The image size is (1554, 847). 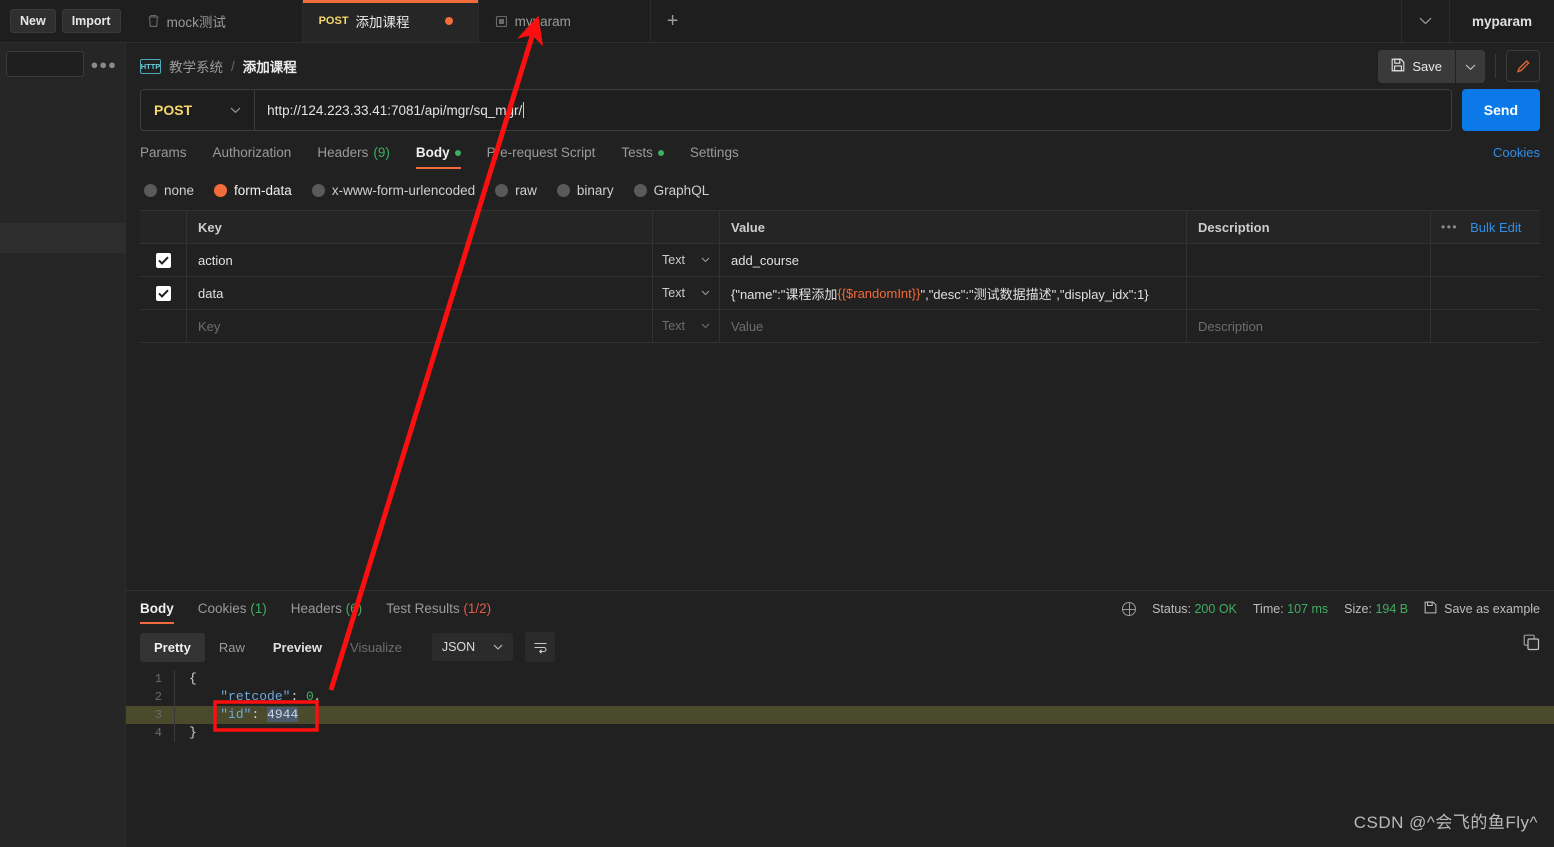 I want to click on tab-add-course: POST 添加课程, so click(x=390, y=21).